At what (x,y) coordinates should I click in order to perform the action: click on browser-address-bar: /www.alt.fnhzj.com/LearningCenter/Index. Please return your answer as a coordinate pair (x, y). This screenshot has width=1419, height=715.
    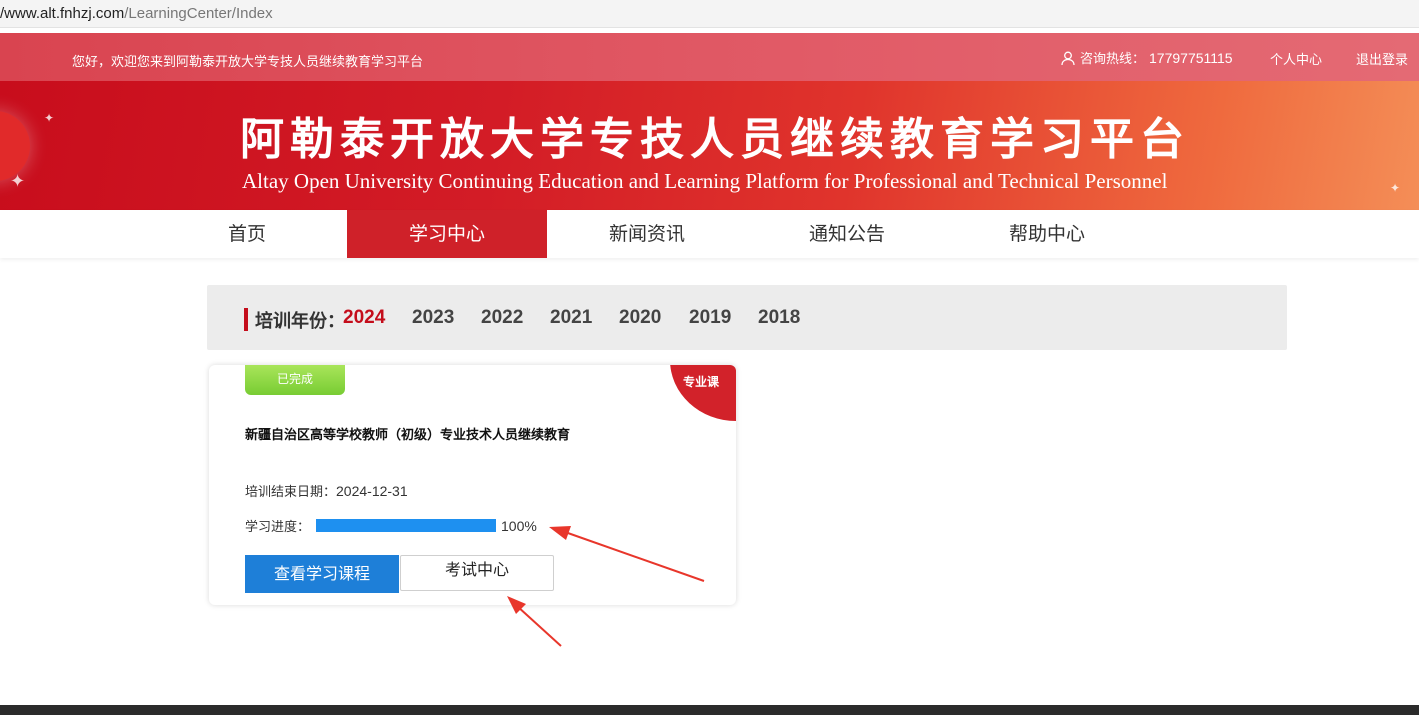
    Looking at the image, I should click on (709, 14).